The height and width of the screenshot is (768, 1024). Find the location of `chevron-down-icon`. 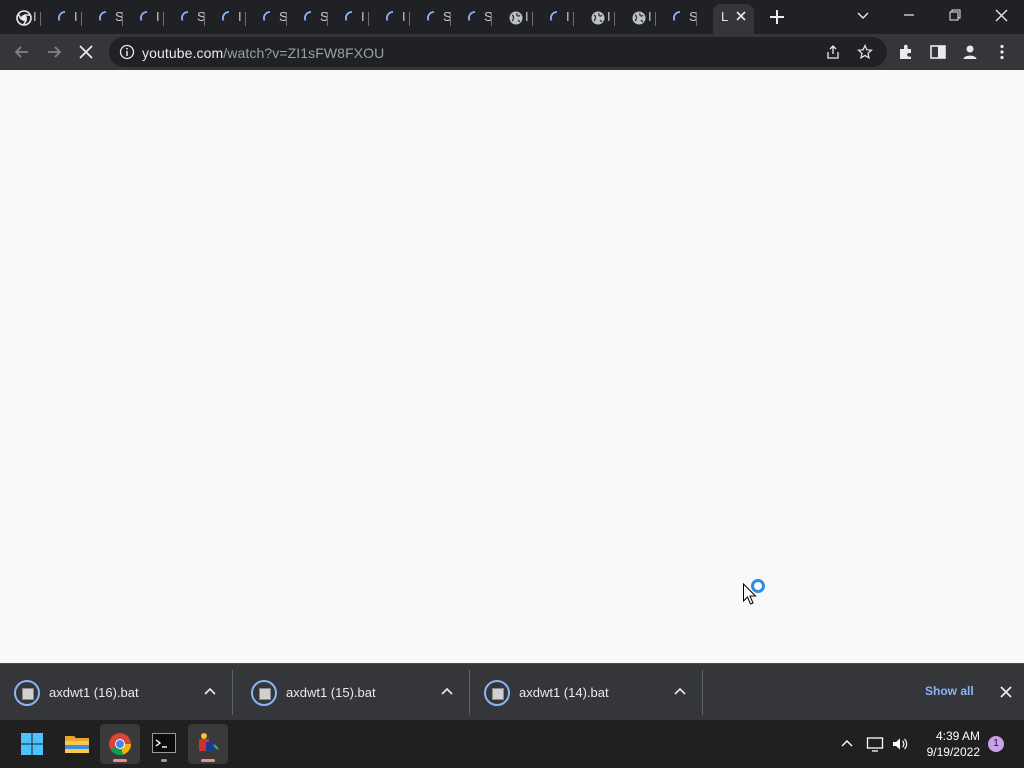

chevron-down-icon is located at coordinates (863, 15).